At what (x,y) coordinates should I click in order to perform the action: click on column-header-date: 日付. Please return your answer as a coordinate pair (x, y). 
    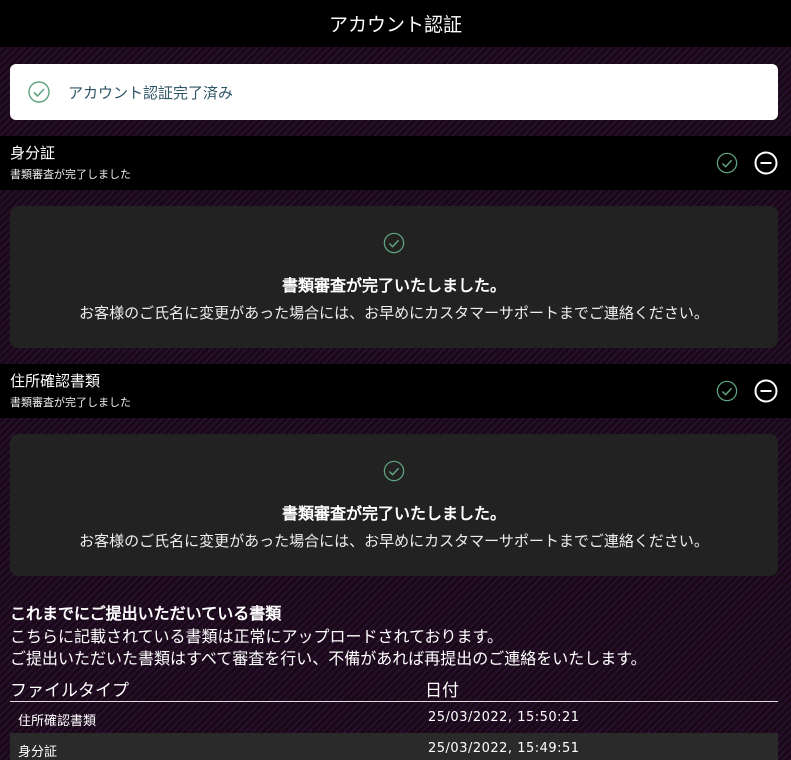
    Looking at the image, I should click on (442, 691).